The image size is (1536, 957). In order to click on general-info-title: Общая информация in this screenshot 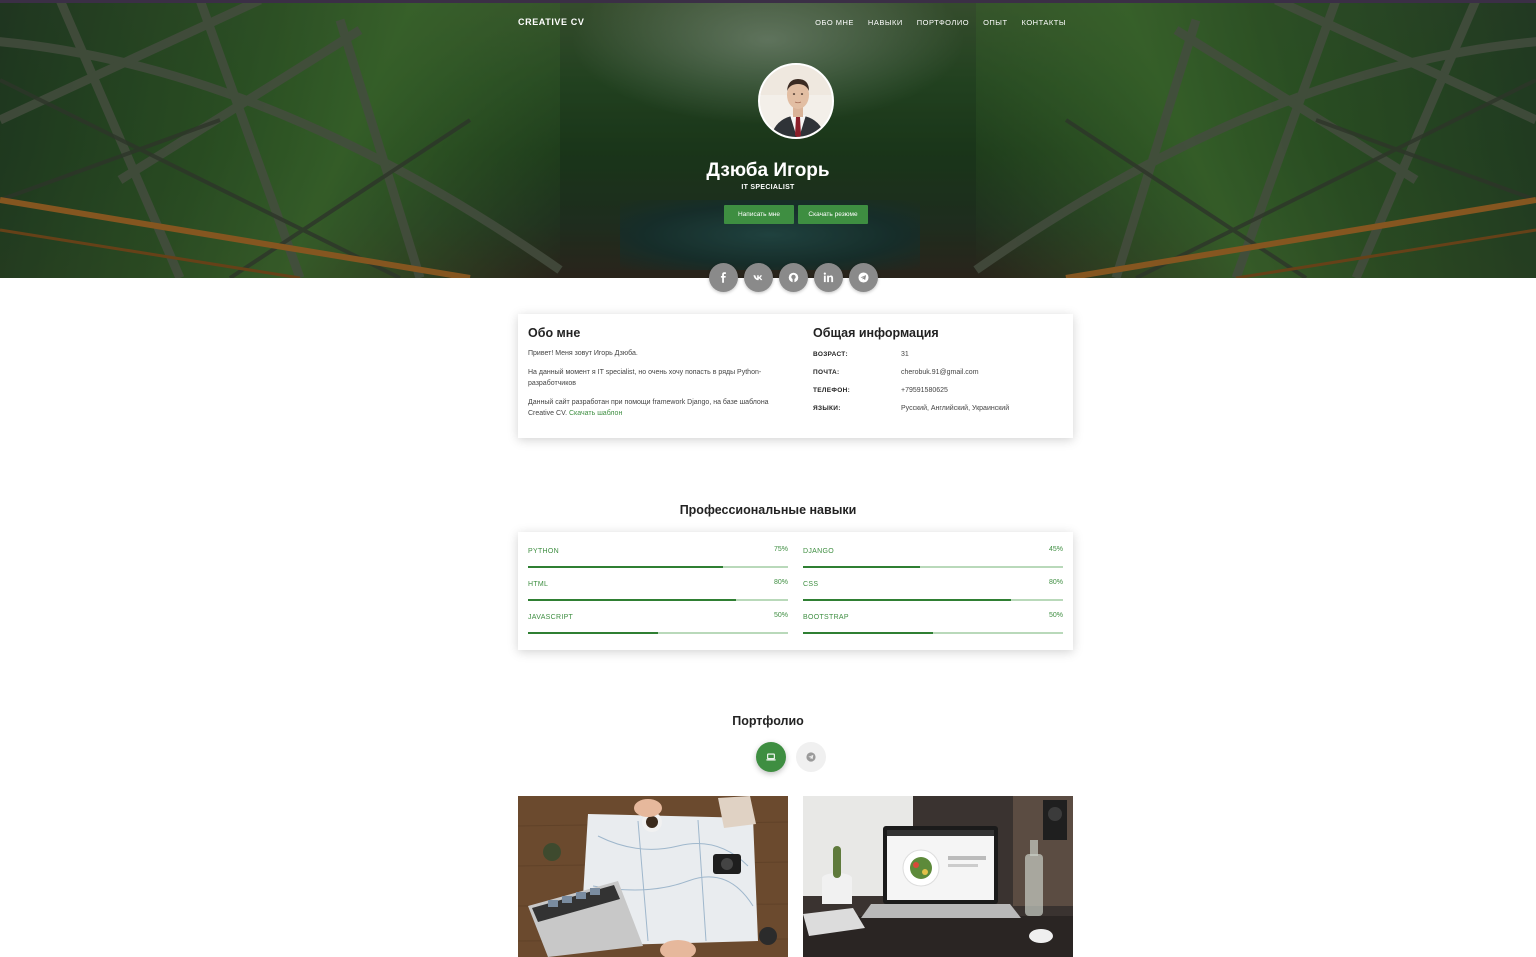, I will do `click(876, 333)`.